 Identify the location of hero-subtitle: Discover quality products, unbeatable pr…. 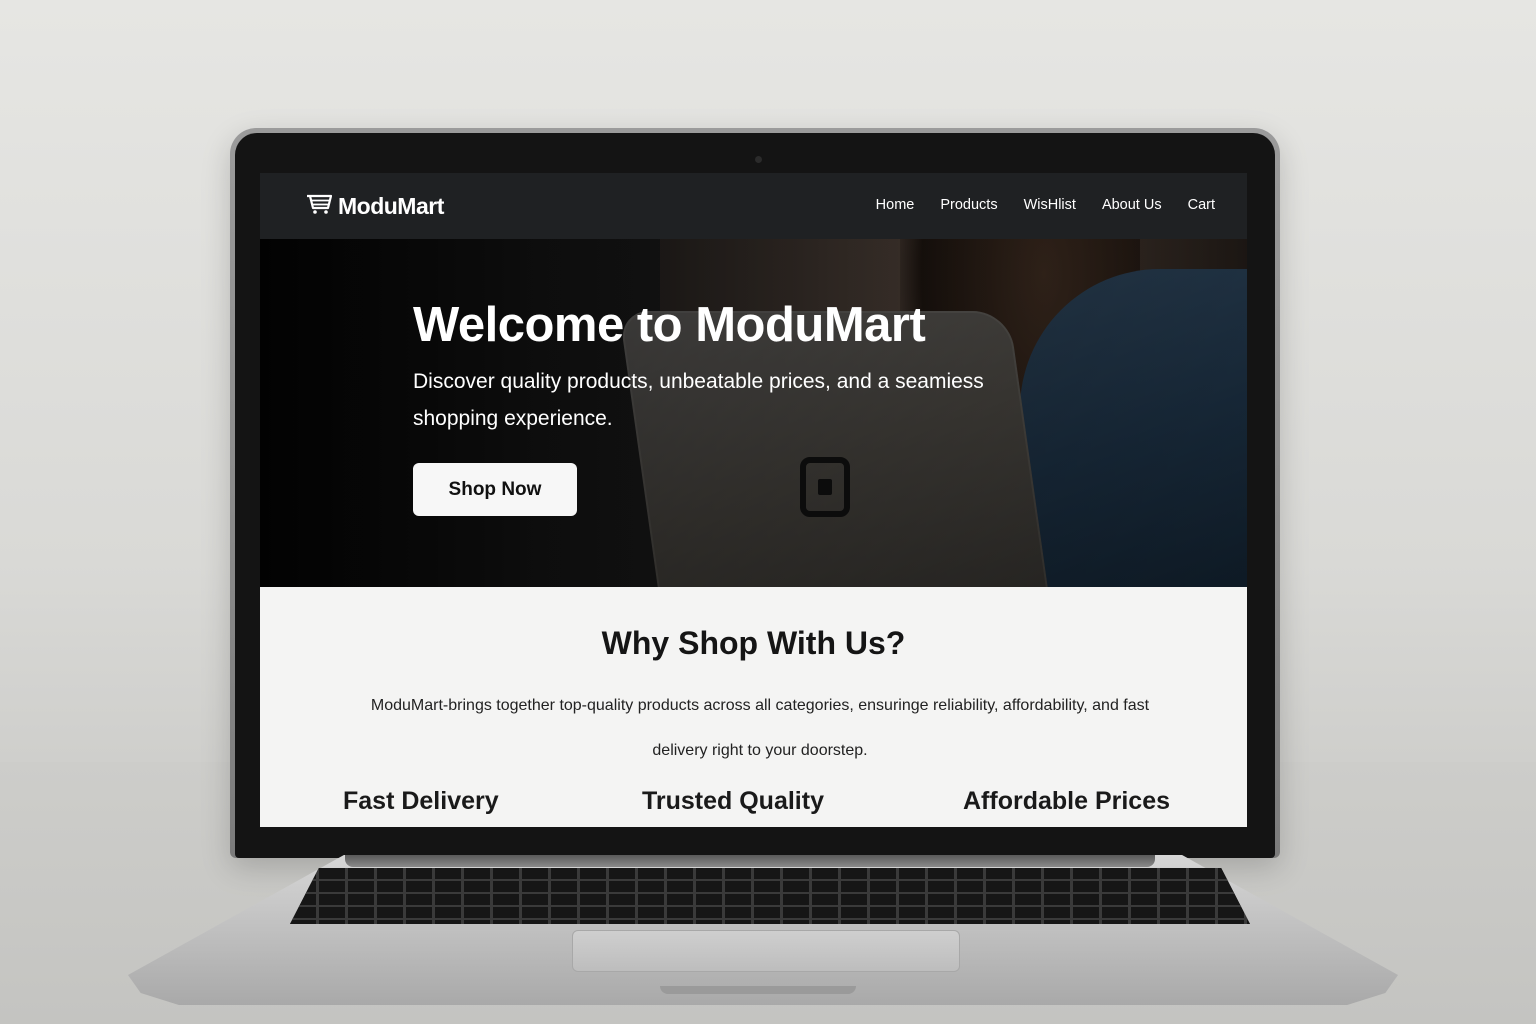
(698, 400).